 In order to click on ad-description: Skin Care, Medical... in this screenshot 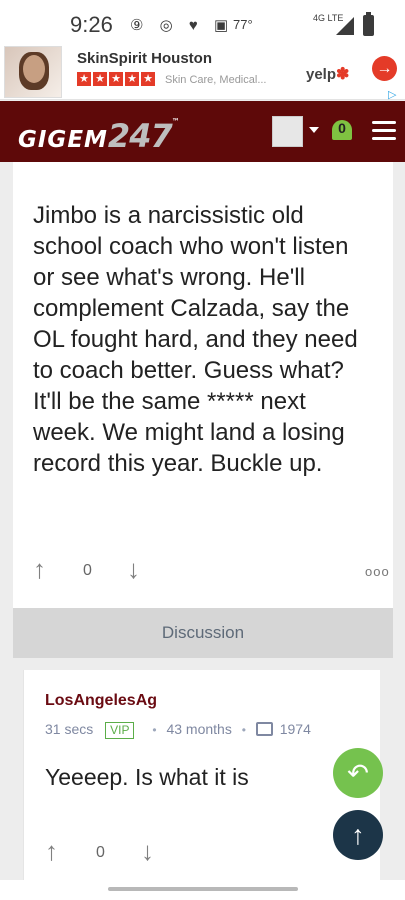, I will do `click(216, 80)`.